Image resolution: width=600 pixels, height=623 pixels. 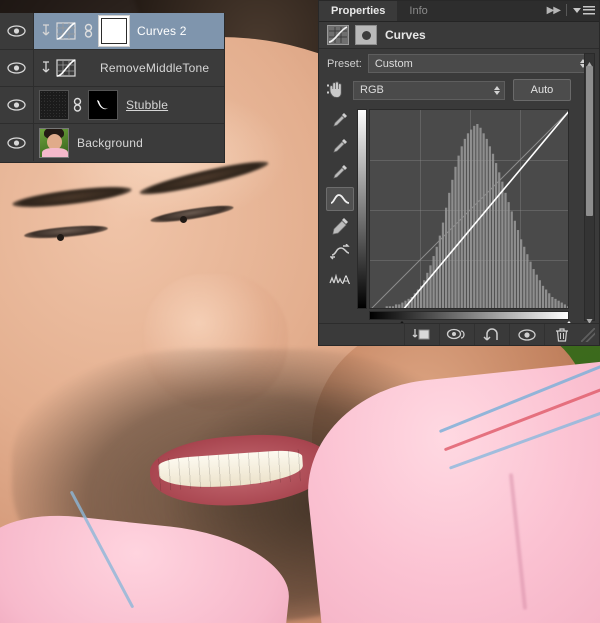 I want to click on layer-name: Background, so click(x=110, y=143).